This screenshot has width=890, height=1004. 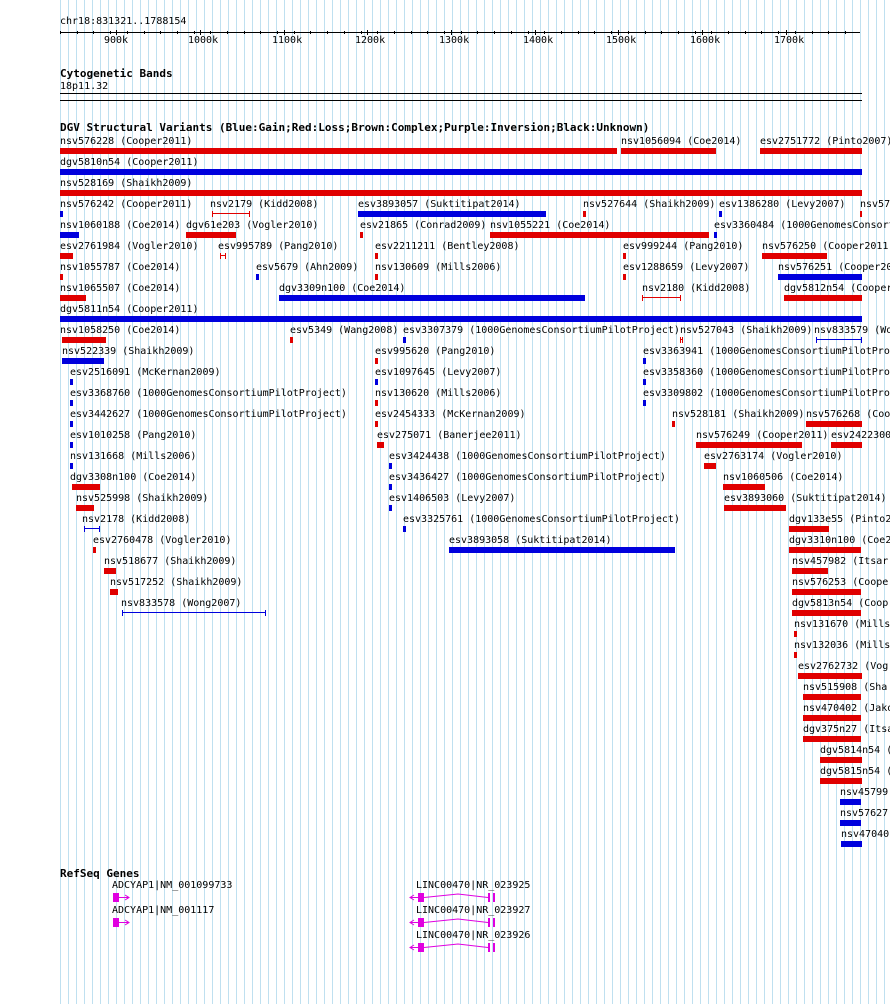 I want to click on dgv-variant-label: esv2454333 (McKernan2009), so click(x=450, y=414).